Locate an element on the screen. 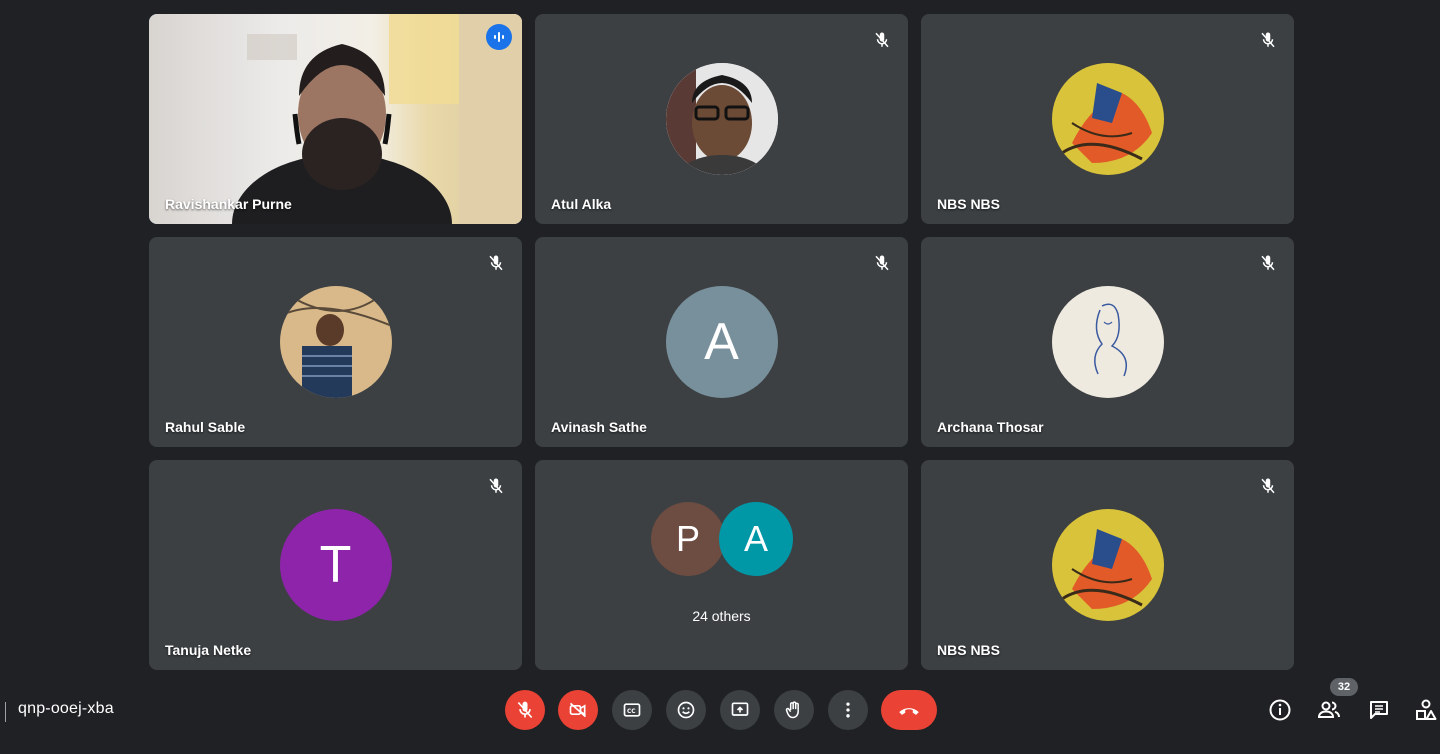 The image size is (1440, 754). people-icon is located at coordinates (1328, 709).